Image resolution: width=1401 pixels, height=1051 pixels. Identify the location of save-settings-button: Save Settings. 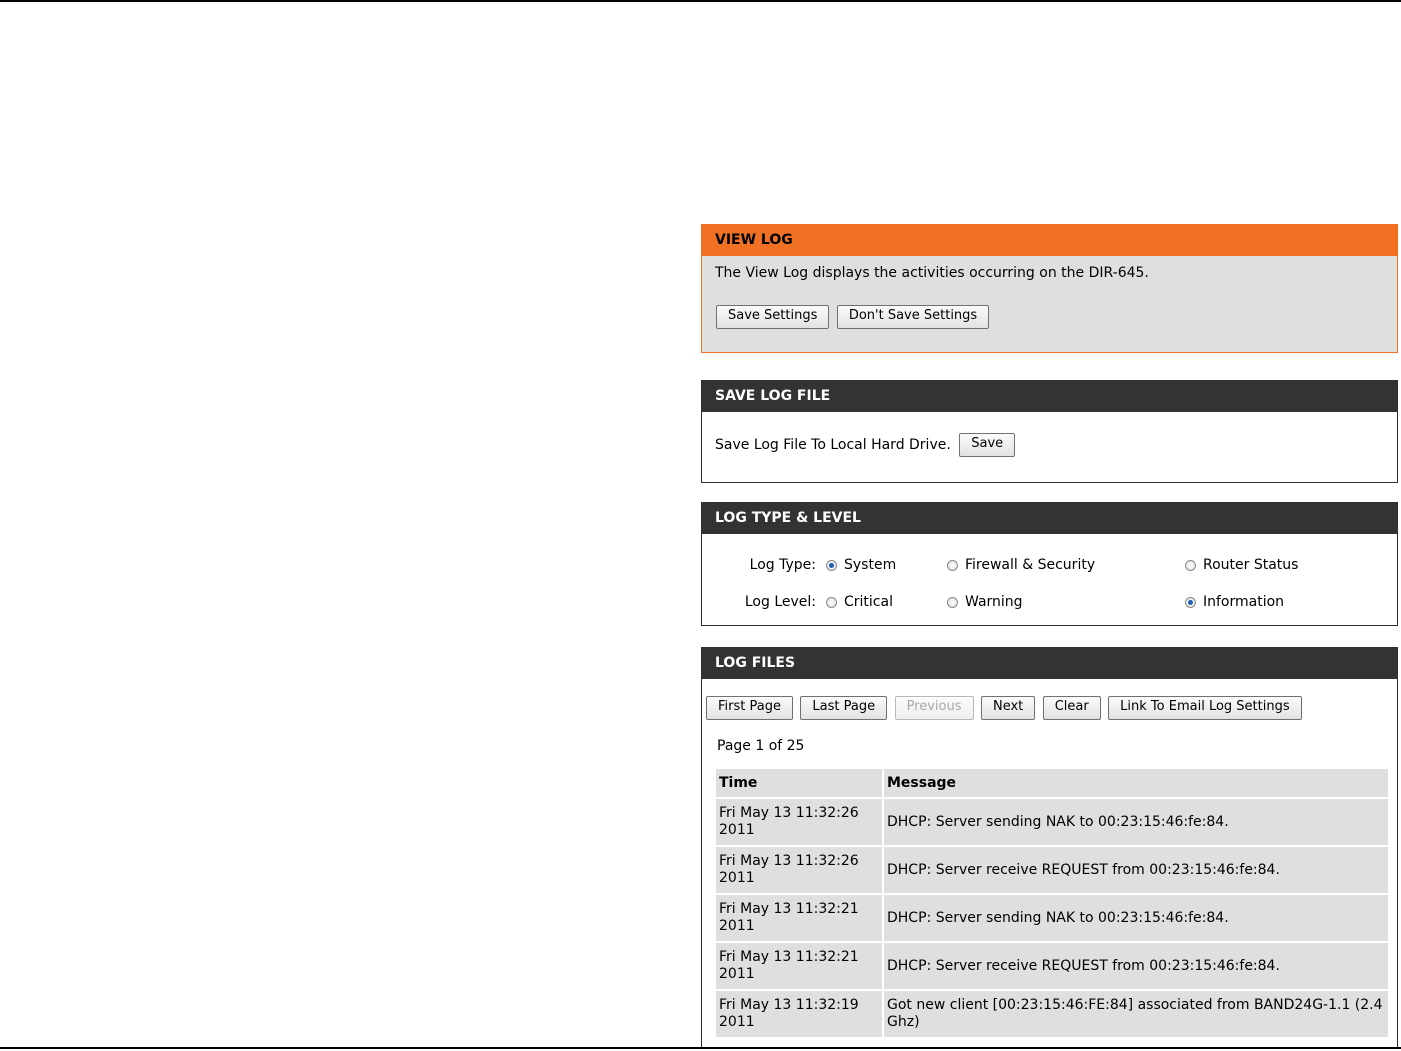
(773, 317).